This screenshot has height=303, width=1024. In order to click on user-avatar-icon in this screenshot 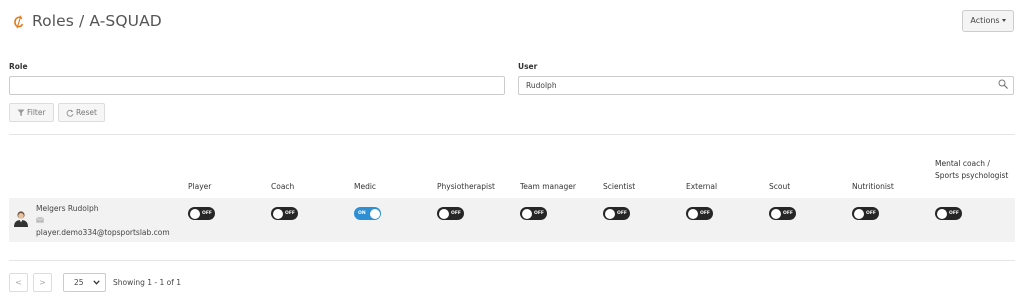, I will do `click(21, 219)`.